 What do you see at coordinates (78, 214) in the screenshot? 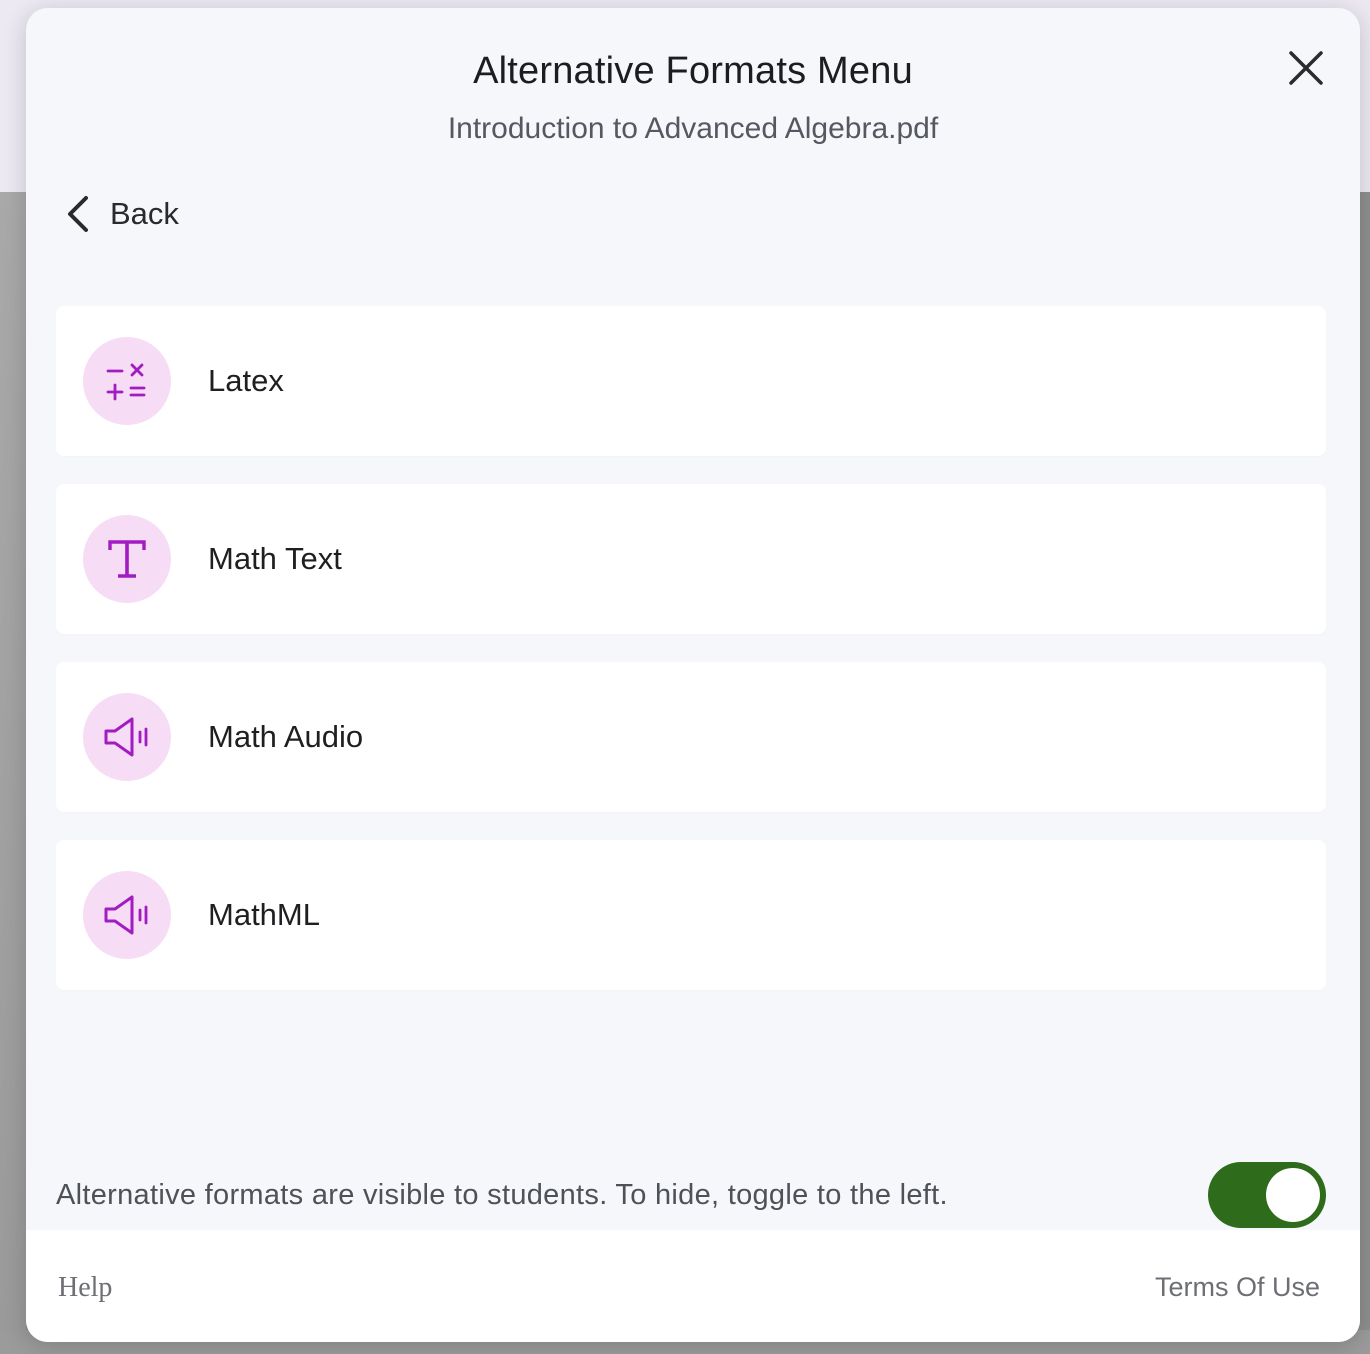
I see `chevron-left-icon` at bounding box center [78, 214].